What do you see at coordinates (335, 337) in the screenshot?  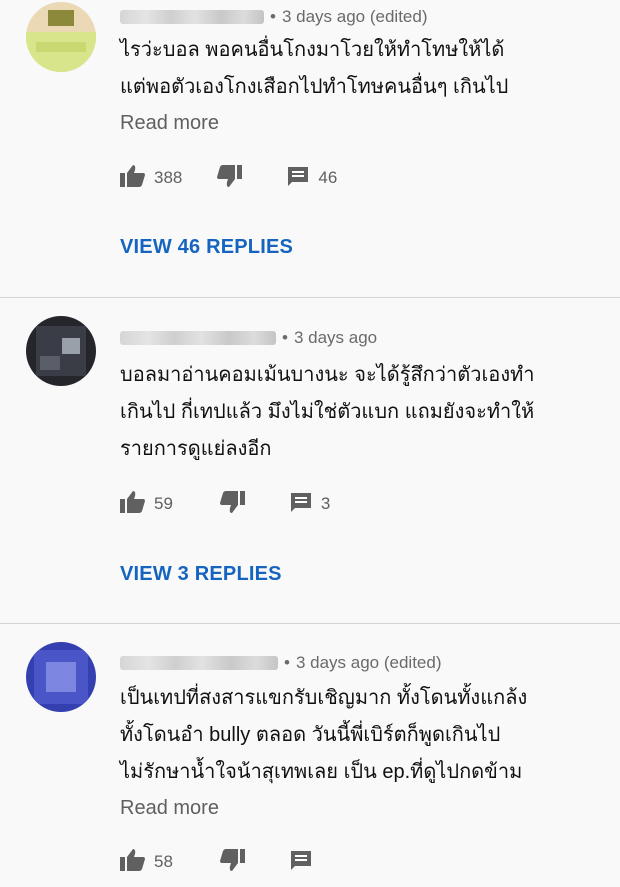 I see `comment-time: 3 days ago` at bounding box center [335, 337].